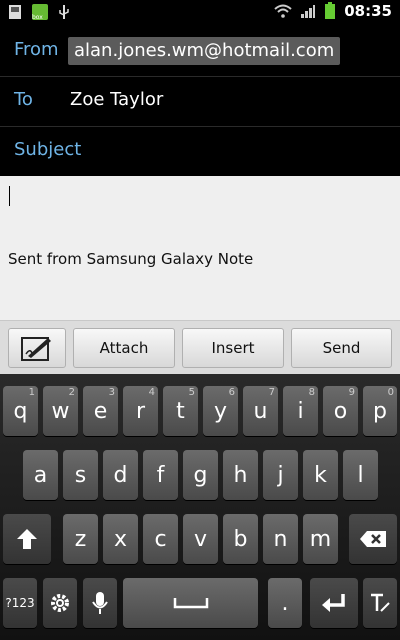  What do you see at coordinates (64, 12) in the screenshot?
I see `usb-icon` at bounding box center [64, 12].